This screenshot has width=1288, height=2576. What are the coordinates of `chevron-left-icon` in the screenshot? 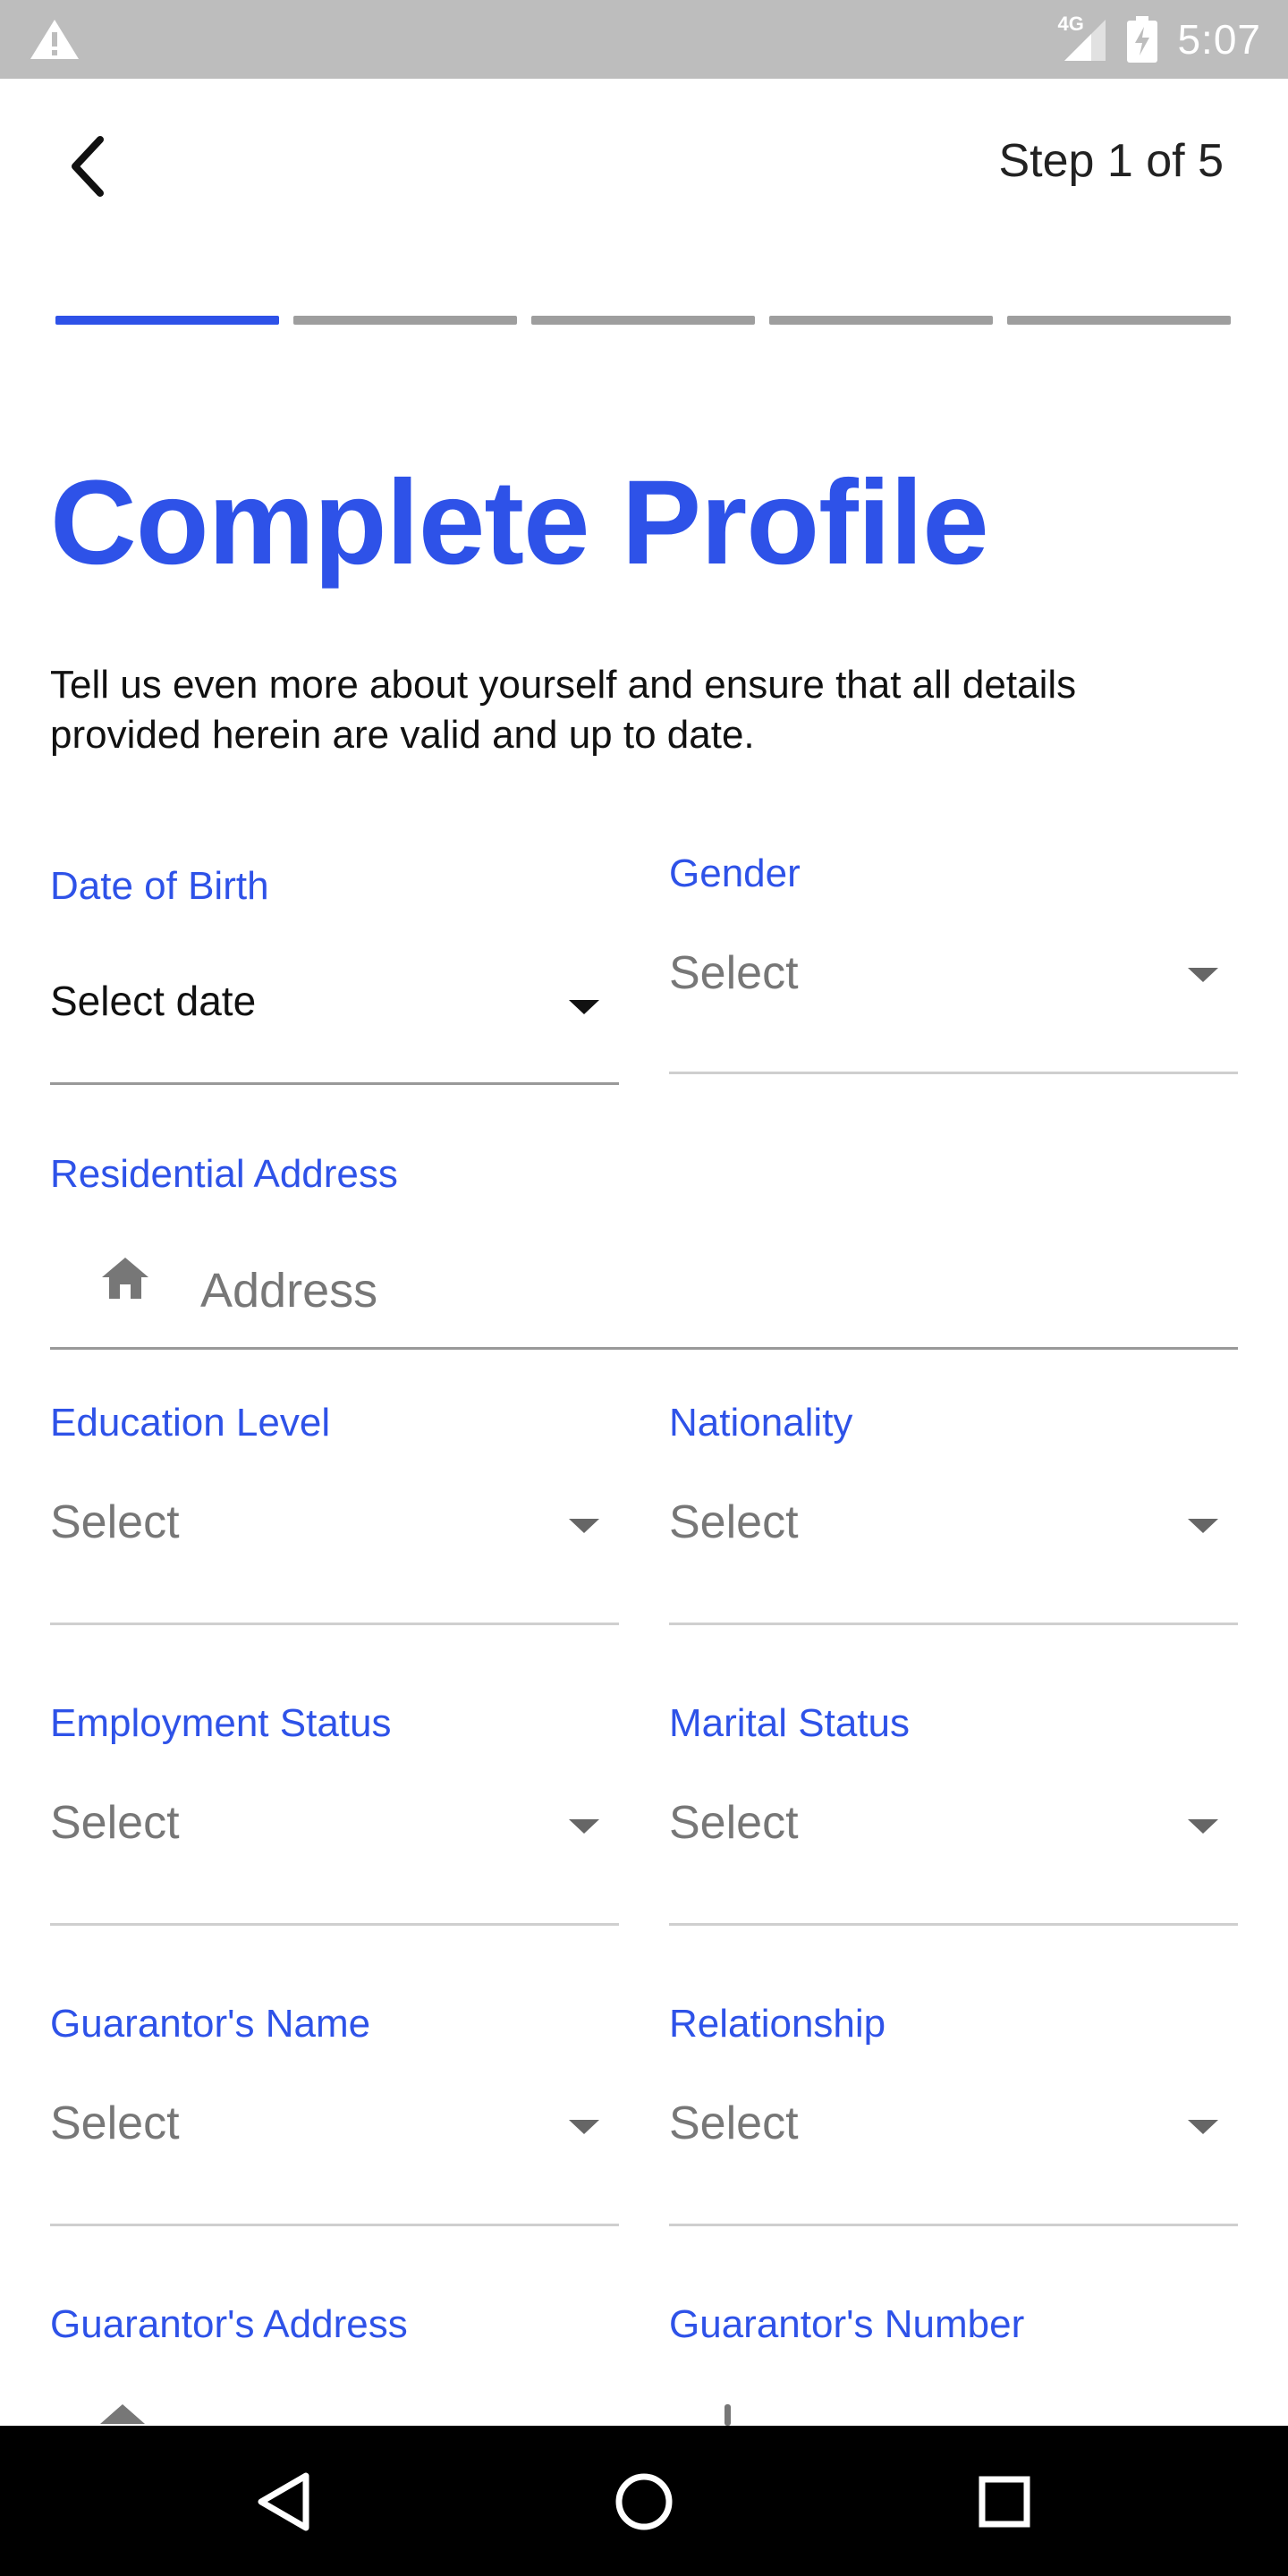 It's located at (88, 166).